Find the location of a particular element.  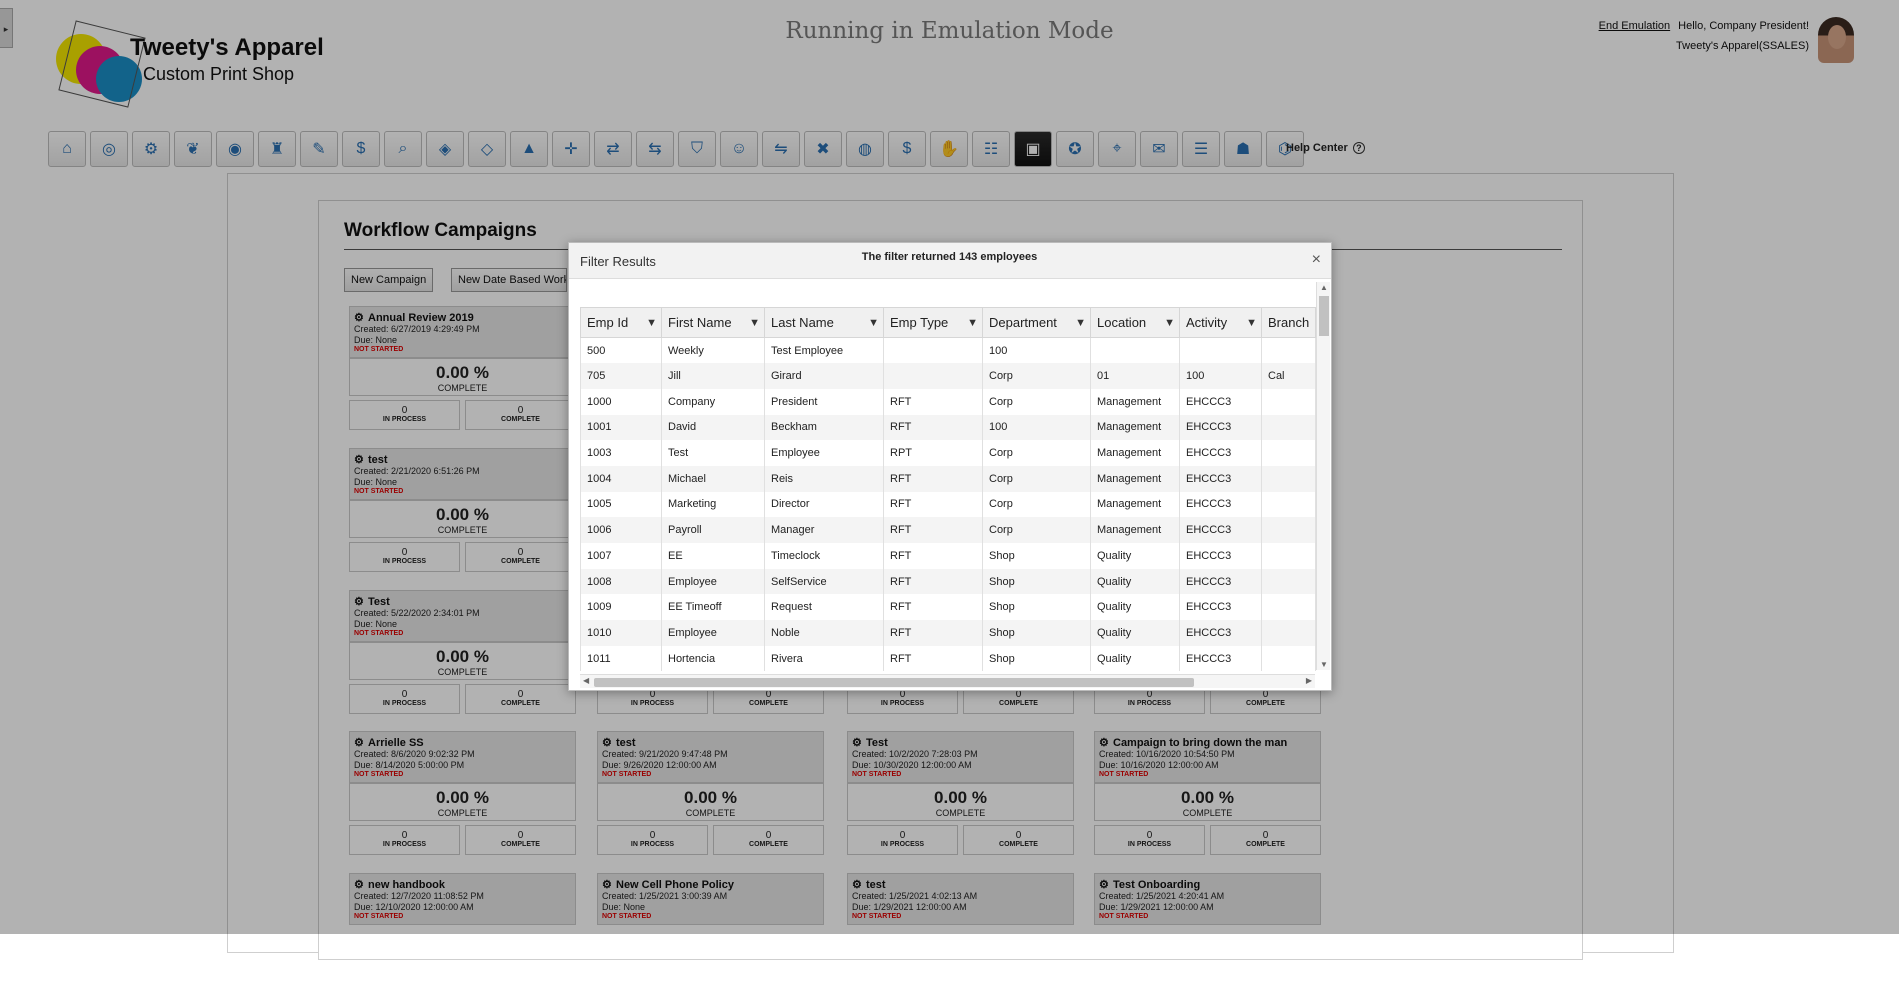

column-header: Location ▼ is located at coordinates (1135, 322).